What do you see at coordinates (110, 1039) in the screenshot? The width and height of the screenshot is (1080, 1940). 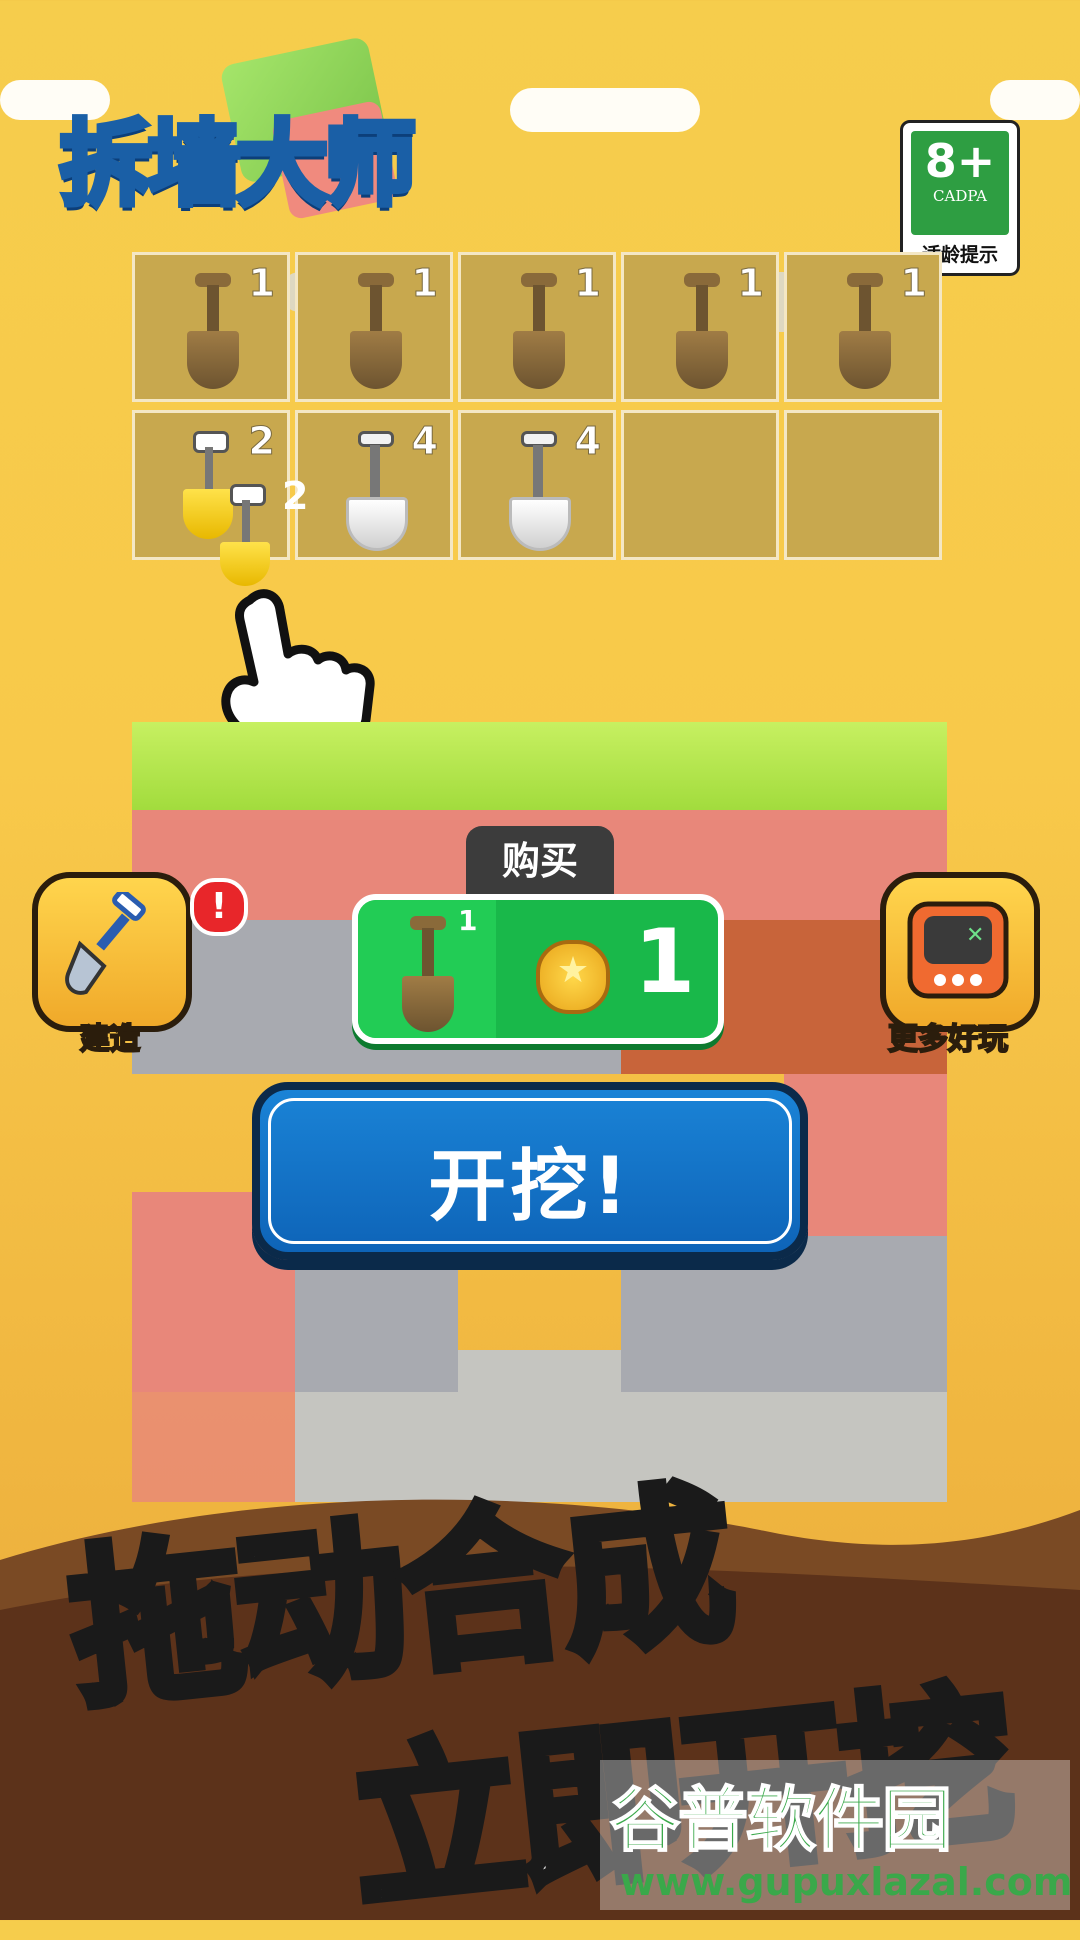 I see `build-label: 建造` at bounding box center [110, 1039].